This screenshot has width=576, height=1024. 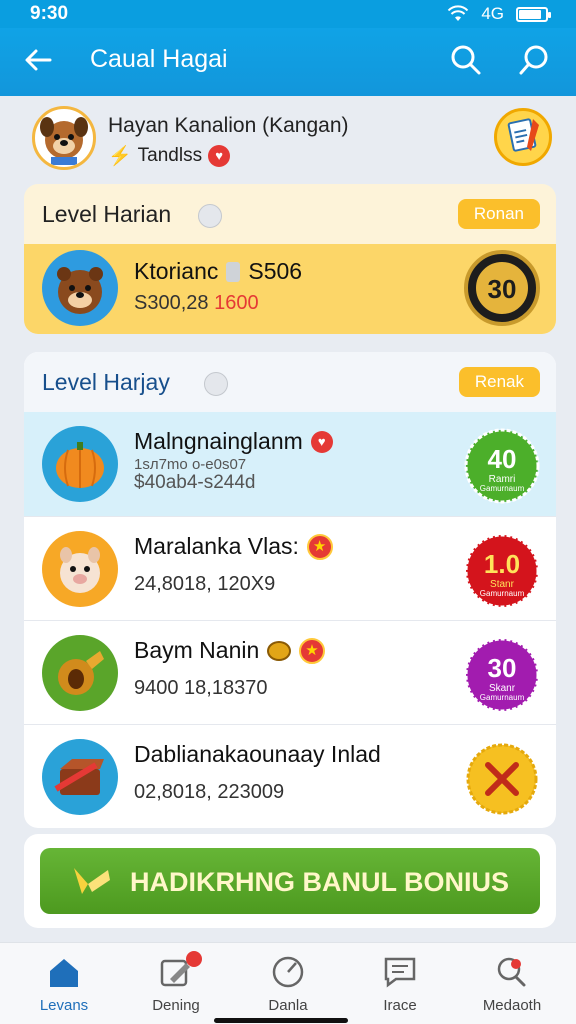 I want to click on pumpkin-icon, so click(x=80, y=464).